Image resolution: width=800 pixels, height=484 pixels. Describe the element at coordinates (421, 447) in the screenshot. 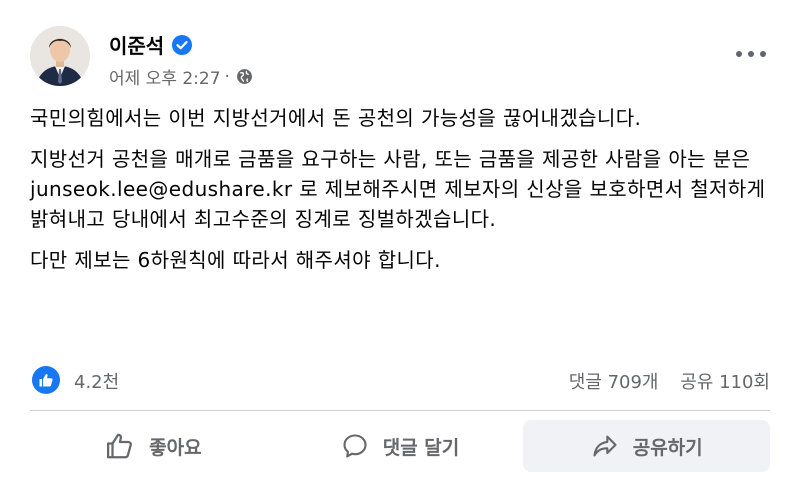

I see `comment-button-label: 댓글 달기` at that location.